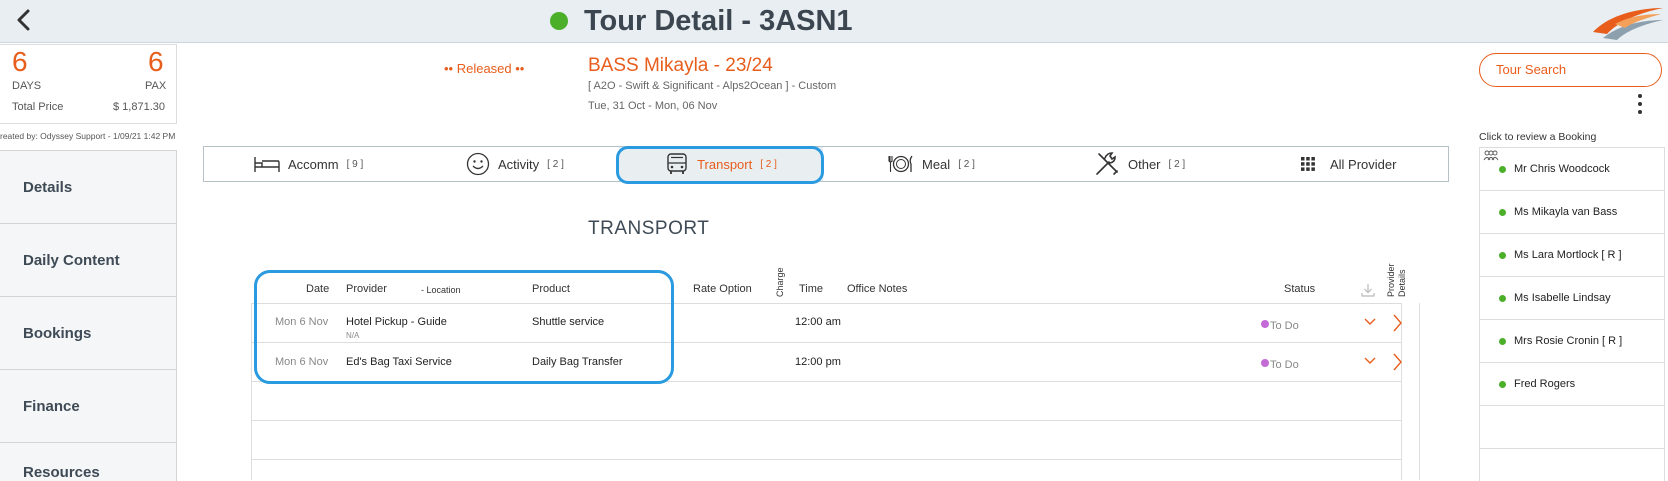 This screenshot has width=1668, height=481. I want to click on back-arrow-icon, so click(24, 20).